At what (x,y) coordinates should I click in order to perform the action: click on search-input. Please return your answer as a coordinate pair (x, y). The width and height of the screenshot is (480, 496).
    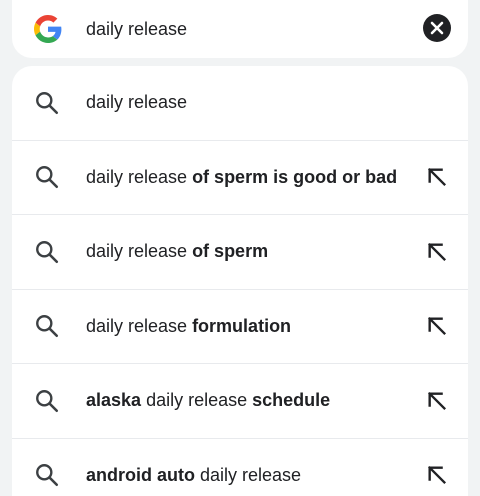
    Looking at the image, I should click on (236, 29).